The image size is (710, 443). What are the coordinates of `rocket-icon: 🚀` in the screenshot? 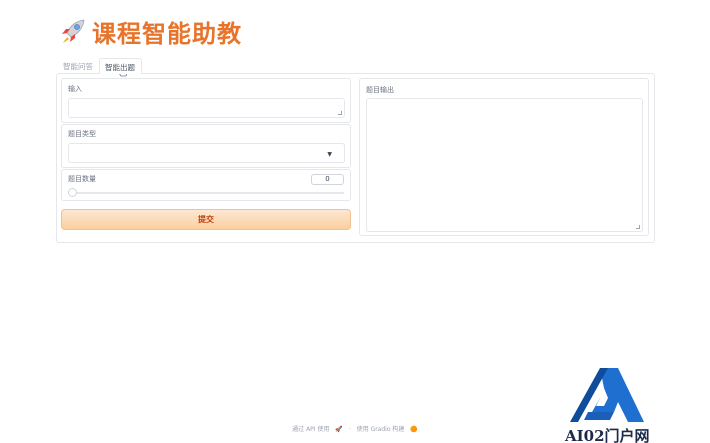 It's located at (339, 429).